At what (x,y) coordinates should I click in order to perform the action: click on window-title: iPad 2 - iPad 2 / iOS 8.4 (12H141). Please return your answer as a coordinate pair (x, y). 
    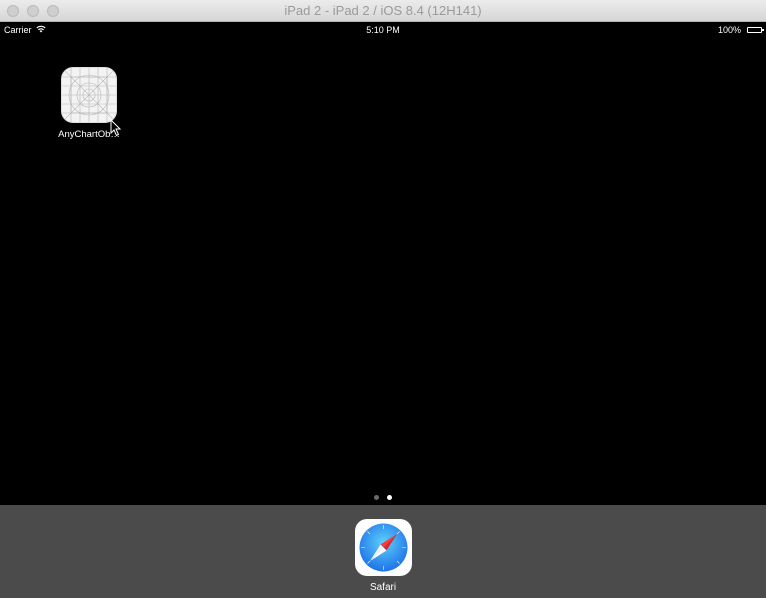
    Looking at the image, I should click on (383, 10).